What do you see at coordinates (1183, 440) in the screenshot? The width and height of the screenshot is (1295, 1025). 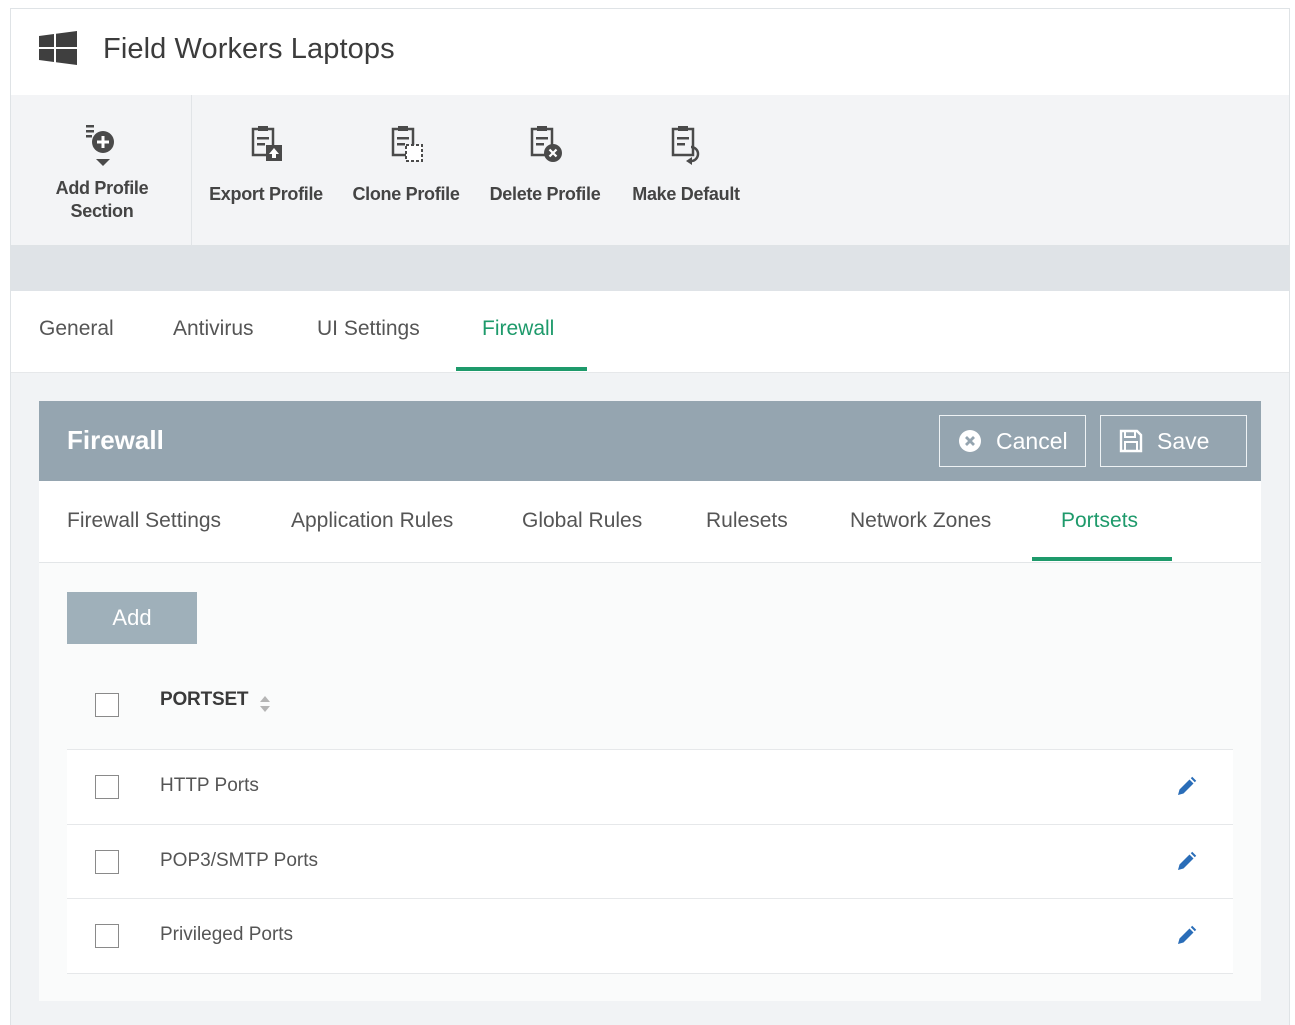 I see `save-label: Save` at bounding box center [1183, 440].